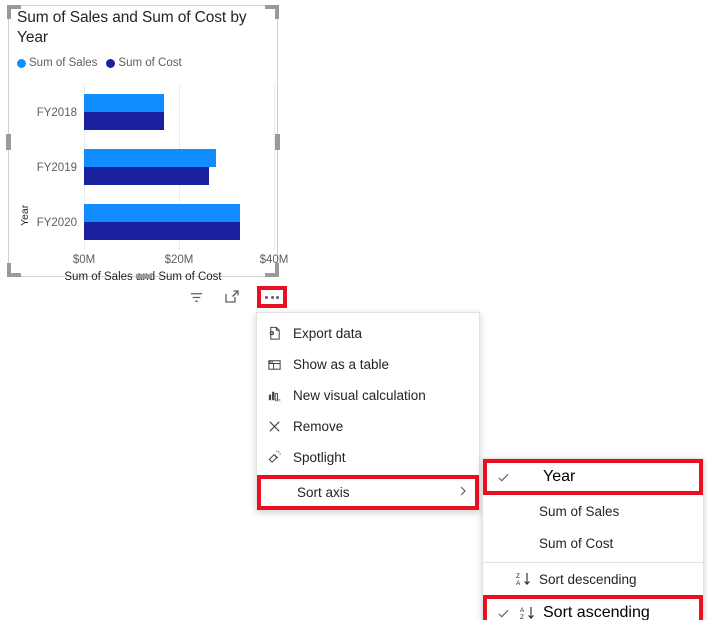  What do you see at coordinates (84, 260) in the screenshot?
I see `x-tick-label: $0M` at bounding box center [84, 260].